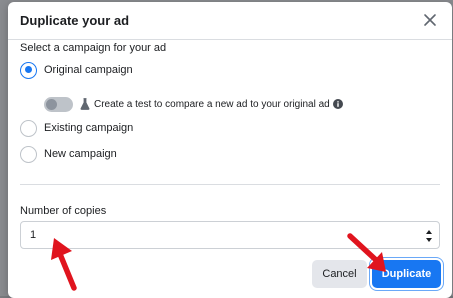 Image resolution: width=453 pixels, height=298 pixels. Describe the element at coordinates (85, 104) in the screenshot. I see `flask-icon` at that location.